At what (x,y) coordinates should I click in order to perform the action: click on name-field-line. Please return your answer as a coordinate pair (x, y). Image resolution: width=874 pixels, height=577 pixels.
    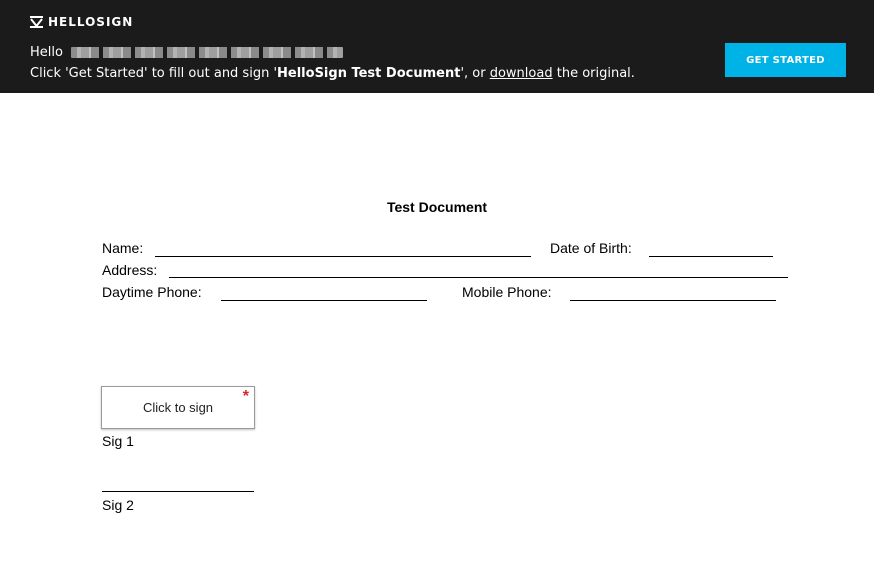
    Looking at the image, I should click on (343, 256).